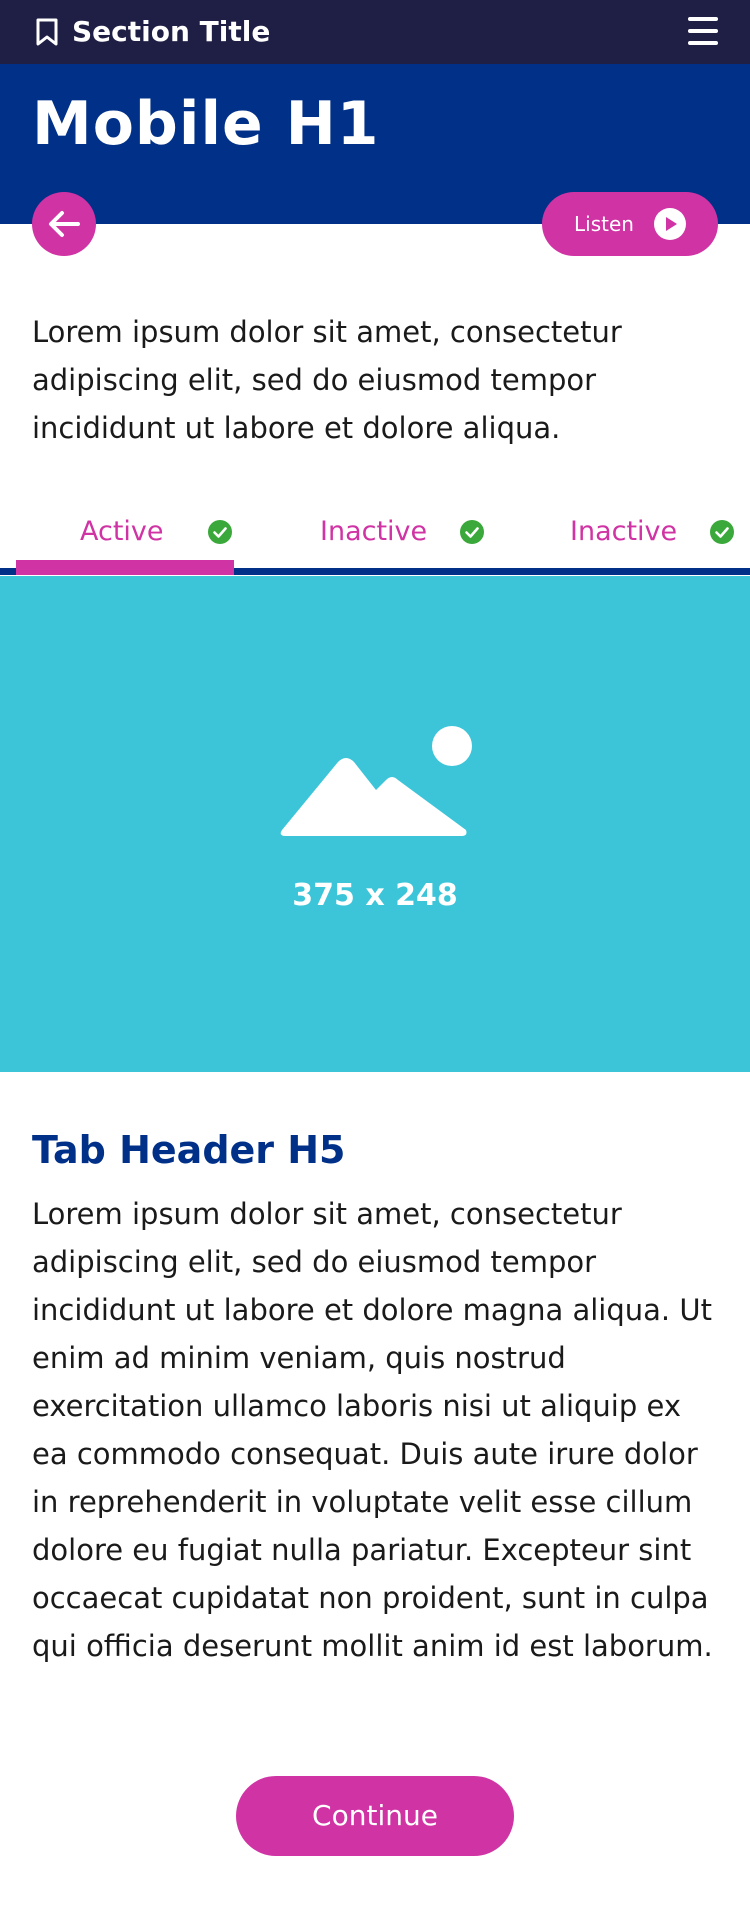 Image resolution: width=750 pixels, height=1920 pixels. I want to click on arrow-left-icon, so click(64, 224).